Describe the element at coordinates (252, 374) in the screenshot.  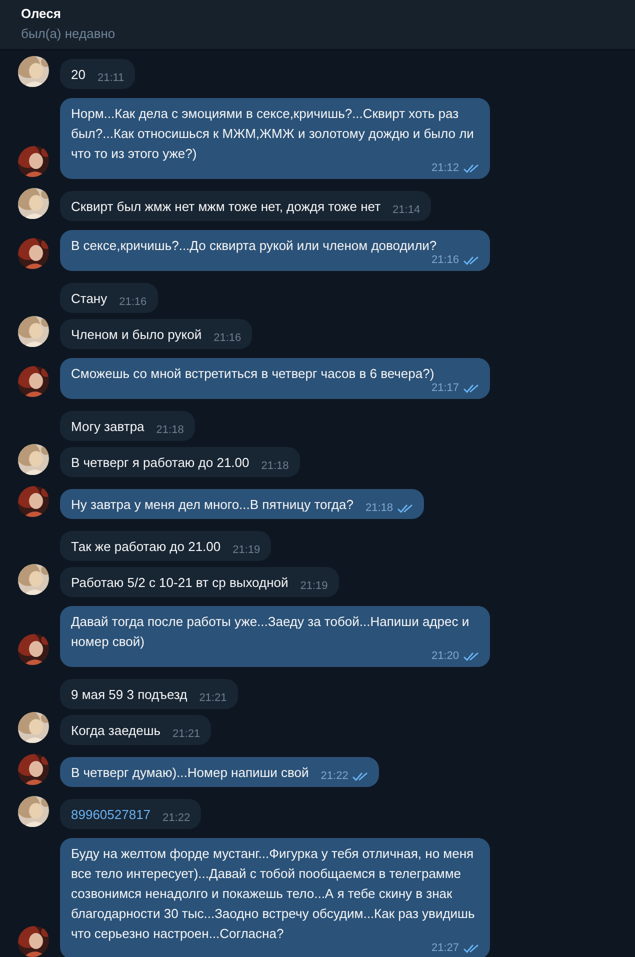
I see `message-text: Сможешь со мной встретиться в четверг часов в 6 вечера?)` at that location.